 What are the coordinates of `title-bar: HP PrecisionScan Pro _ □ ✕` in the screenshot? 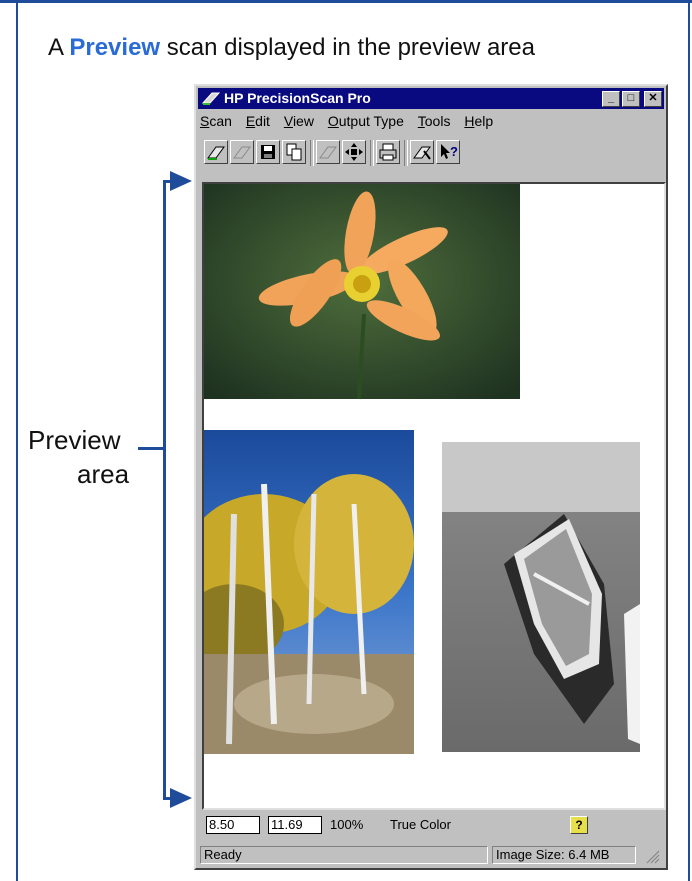 It's located at (431, 98).